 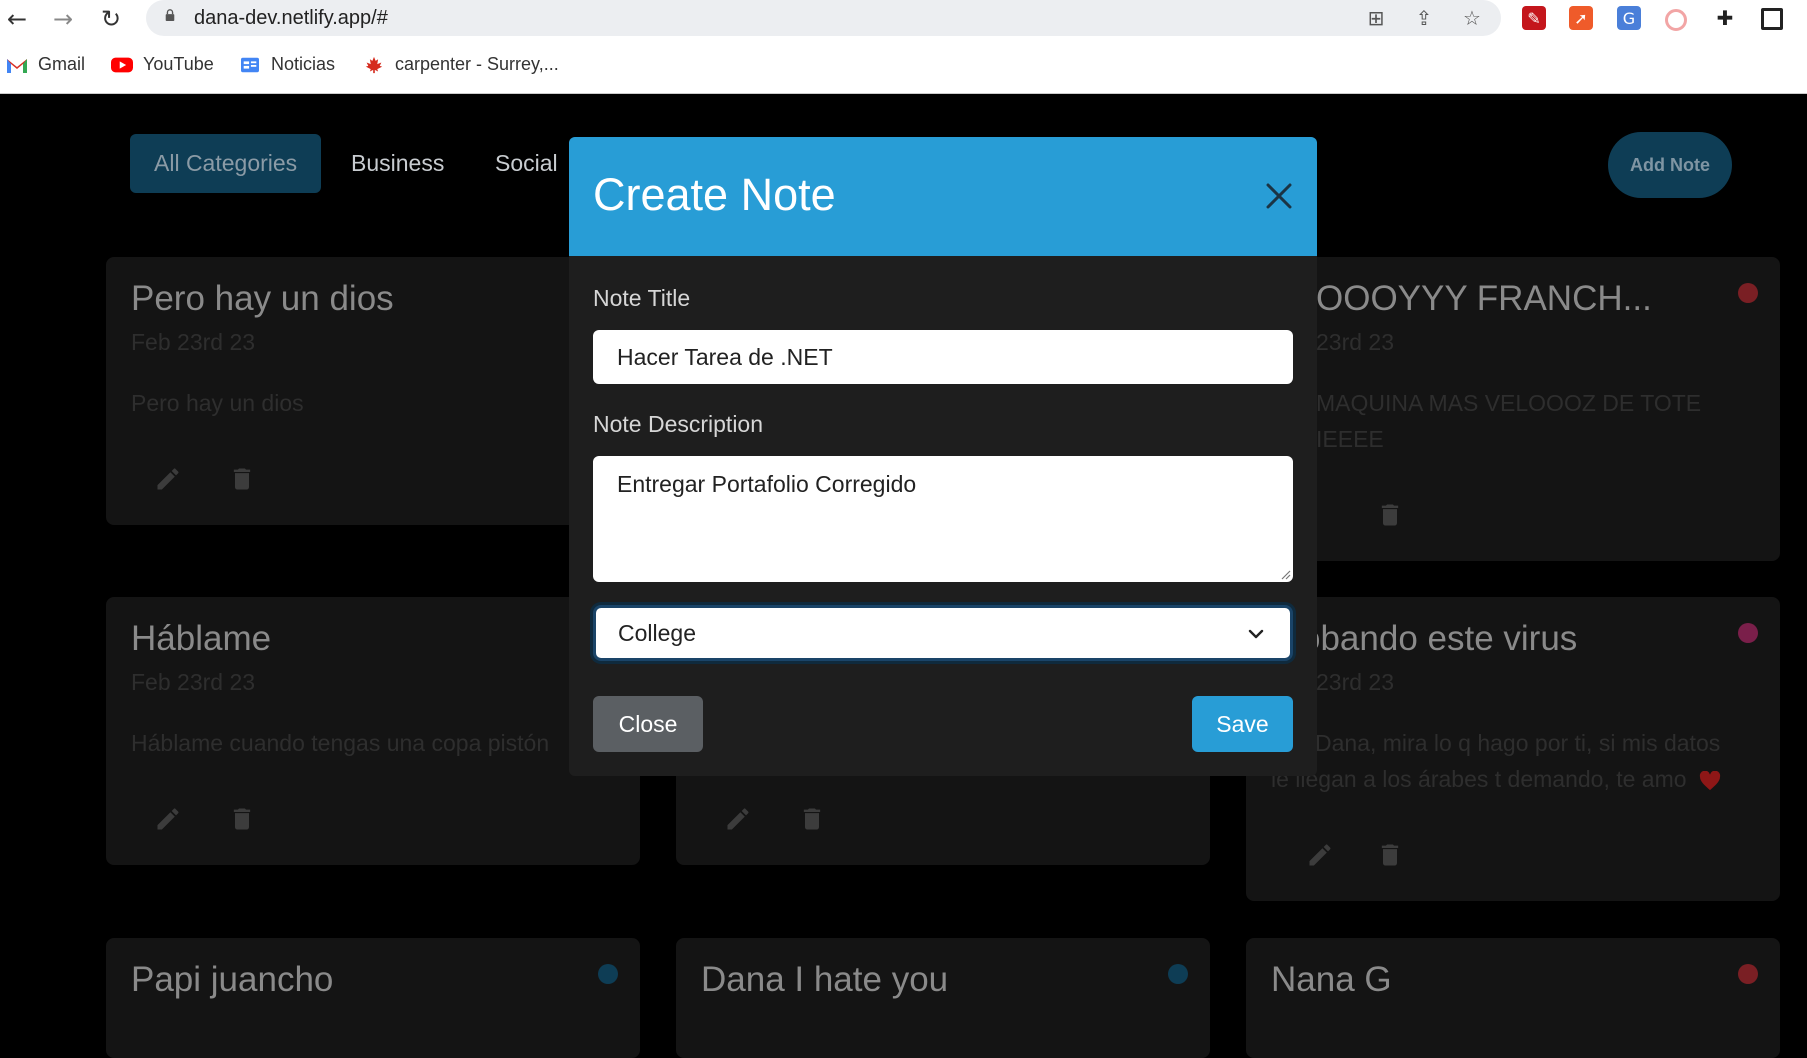 I want to click on close-icon, so click(x=1279, y=196).